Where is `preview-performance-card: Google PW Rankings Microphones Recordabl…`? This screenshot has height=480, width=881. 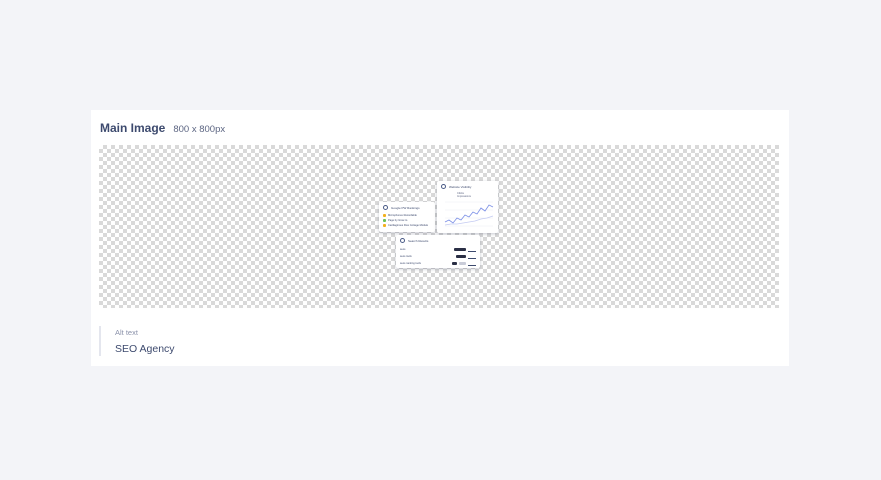 preview-performance-card: Google PW Rankings Microphones Recordabl… is located at coordinates (407, 217).